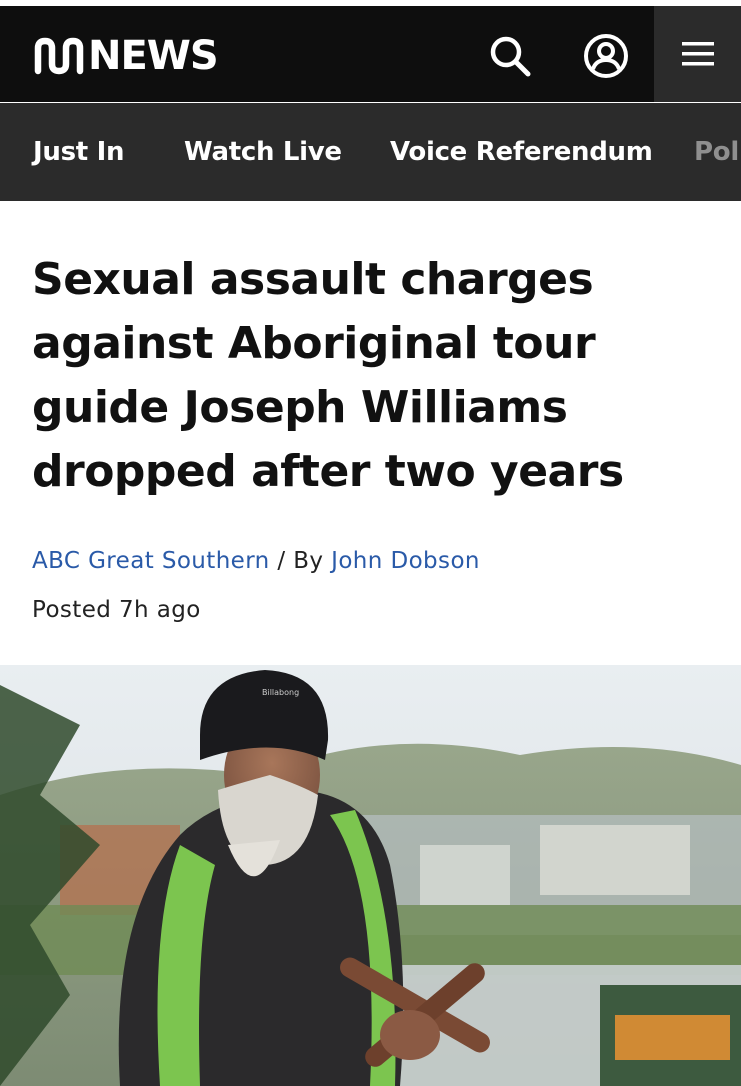  Describe the element at coordinates (151, 561) in the screenshot. I see `source-link: ABC Great Southern` at that location.